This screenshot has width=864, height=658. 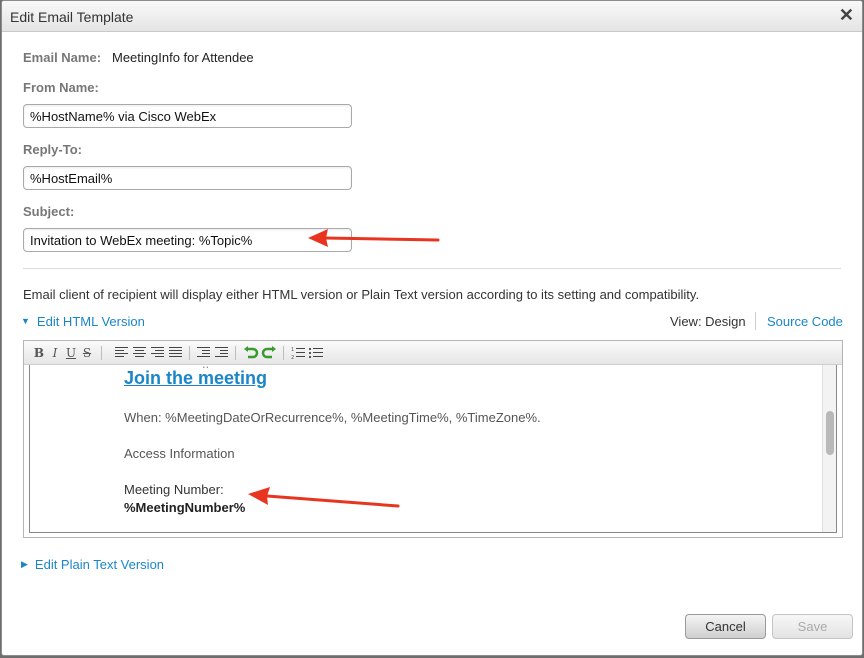 I want to click on cancel-button: Cancel, so click(x=725, y=626).